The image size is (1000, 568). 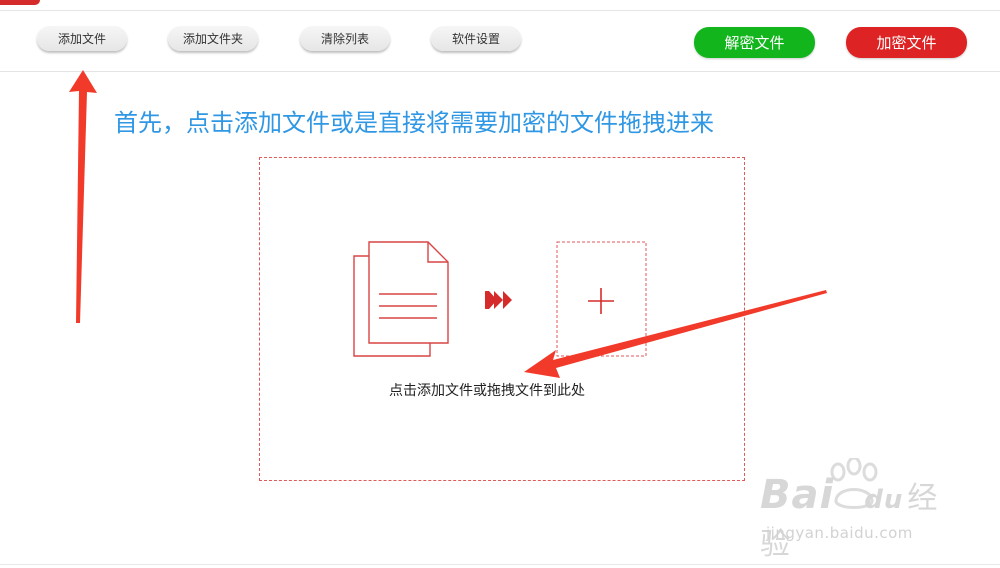 I want to click on clear-list-button: 清除列表, so click(x=345, y=38).